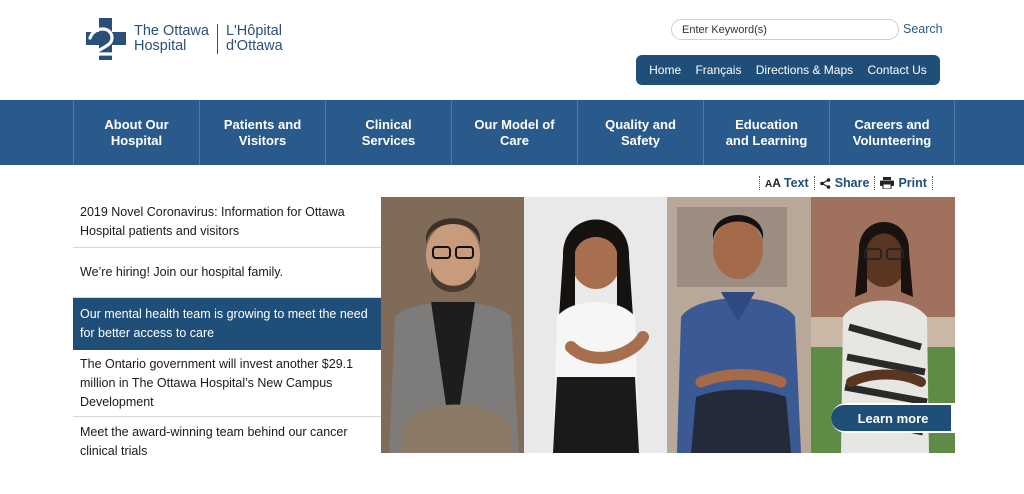  I want to click on nav-label-line2: Volunteering, so click(892, 140).